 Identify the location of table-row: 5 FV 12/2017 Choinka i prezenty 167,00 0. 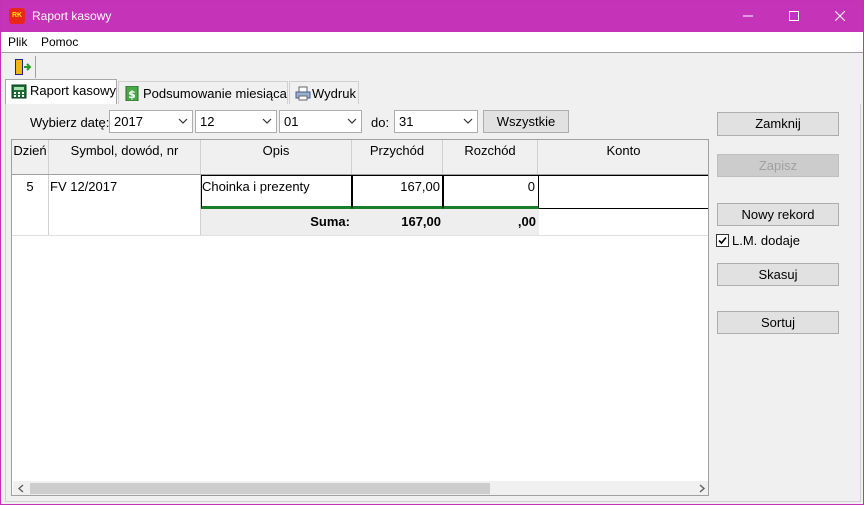
(360, 192).